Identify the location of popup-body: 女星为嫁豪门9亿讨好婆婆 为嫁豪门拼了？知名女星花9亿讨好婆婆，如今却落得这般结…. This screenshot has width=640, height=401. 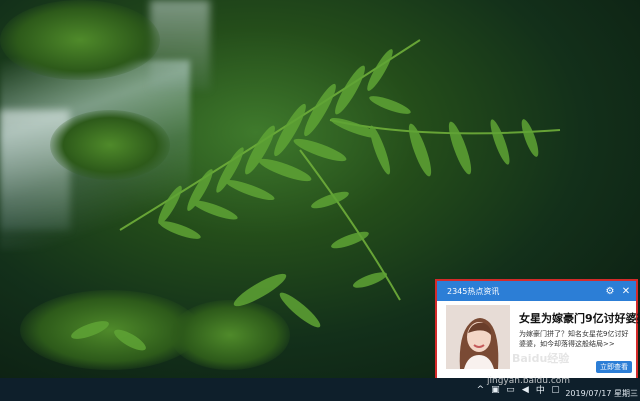
(538, 341).